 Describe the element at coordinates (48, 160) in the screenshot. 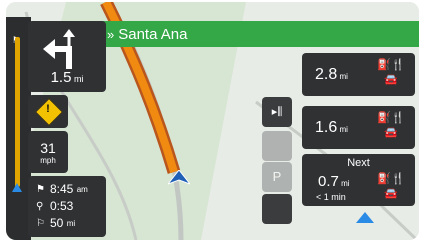

I see `speed-unit: mph` at that location.